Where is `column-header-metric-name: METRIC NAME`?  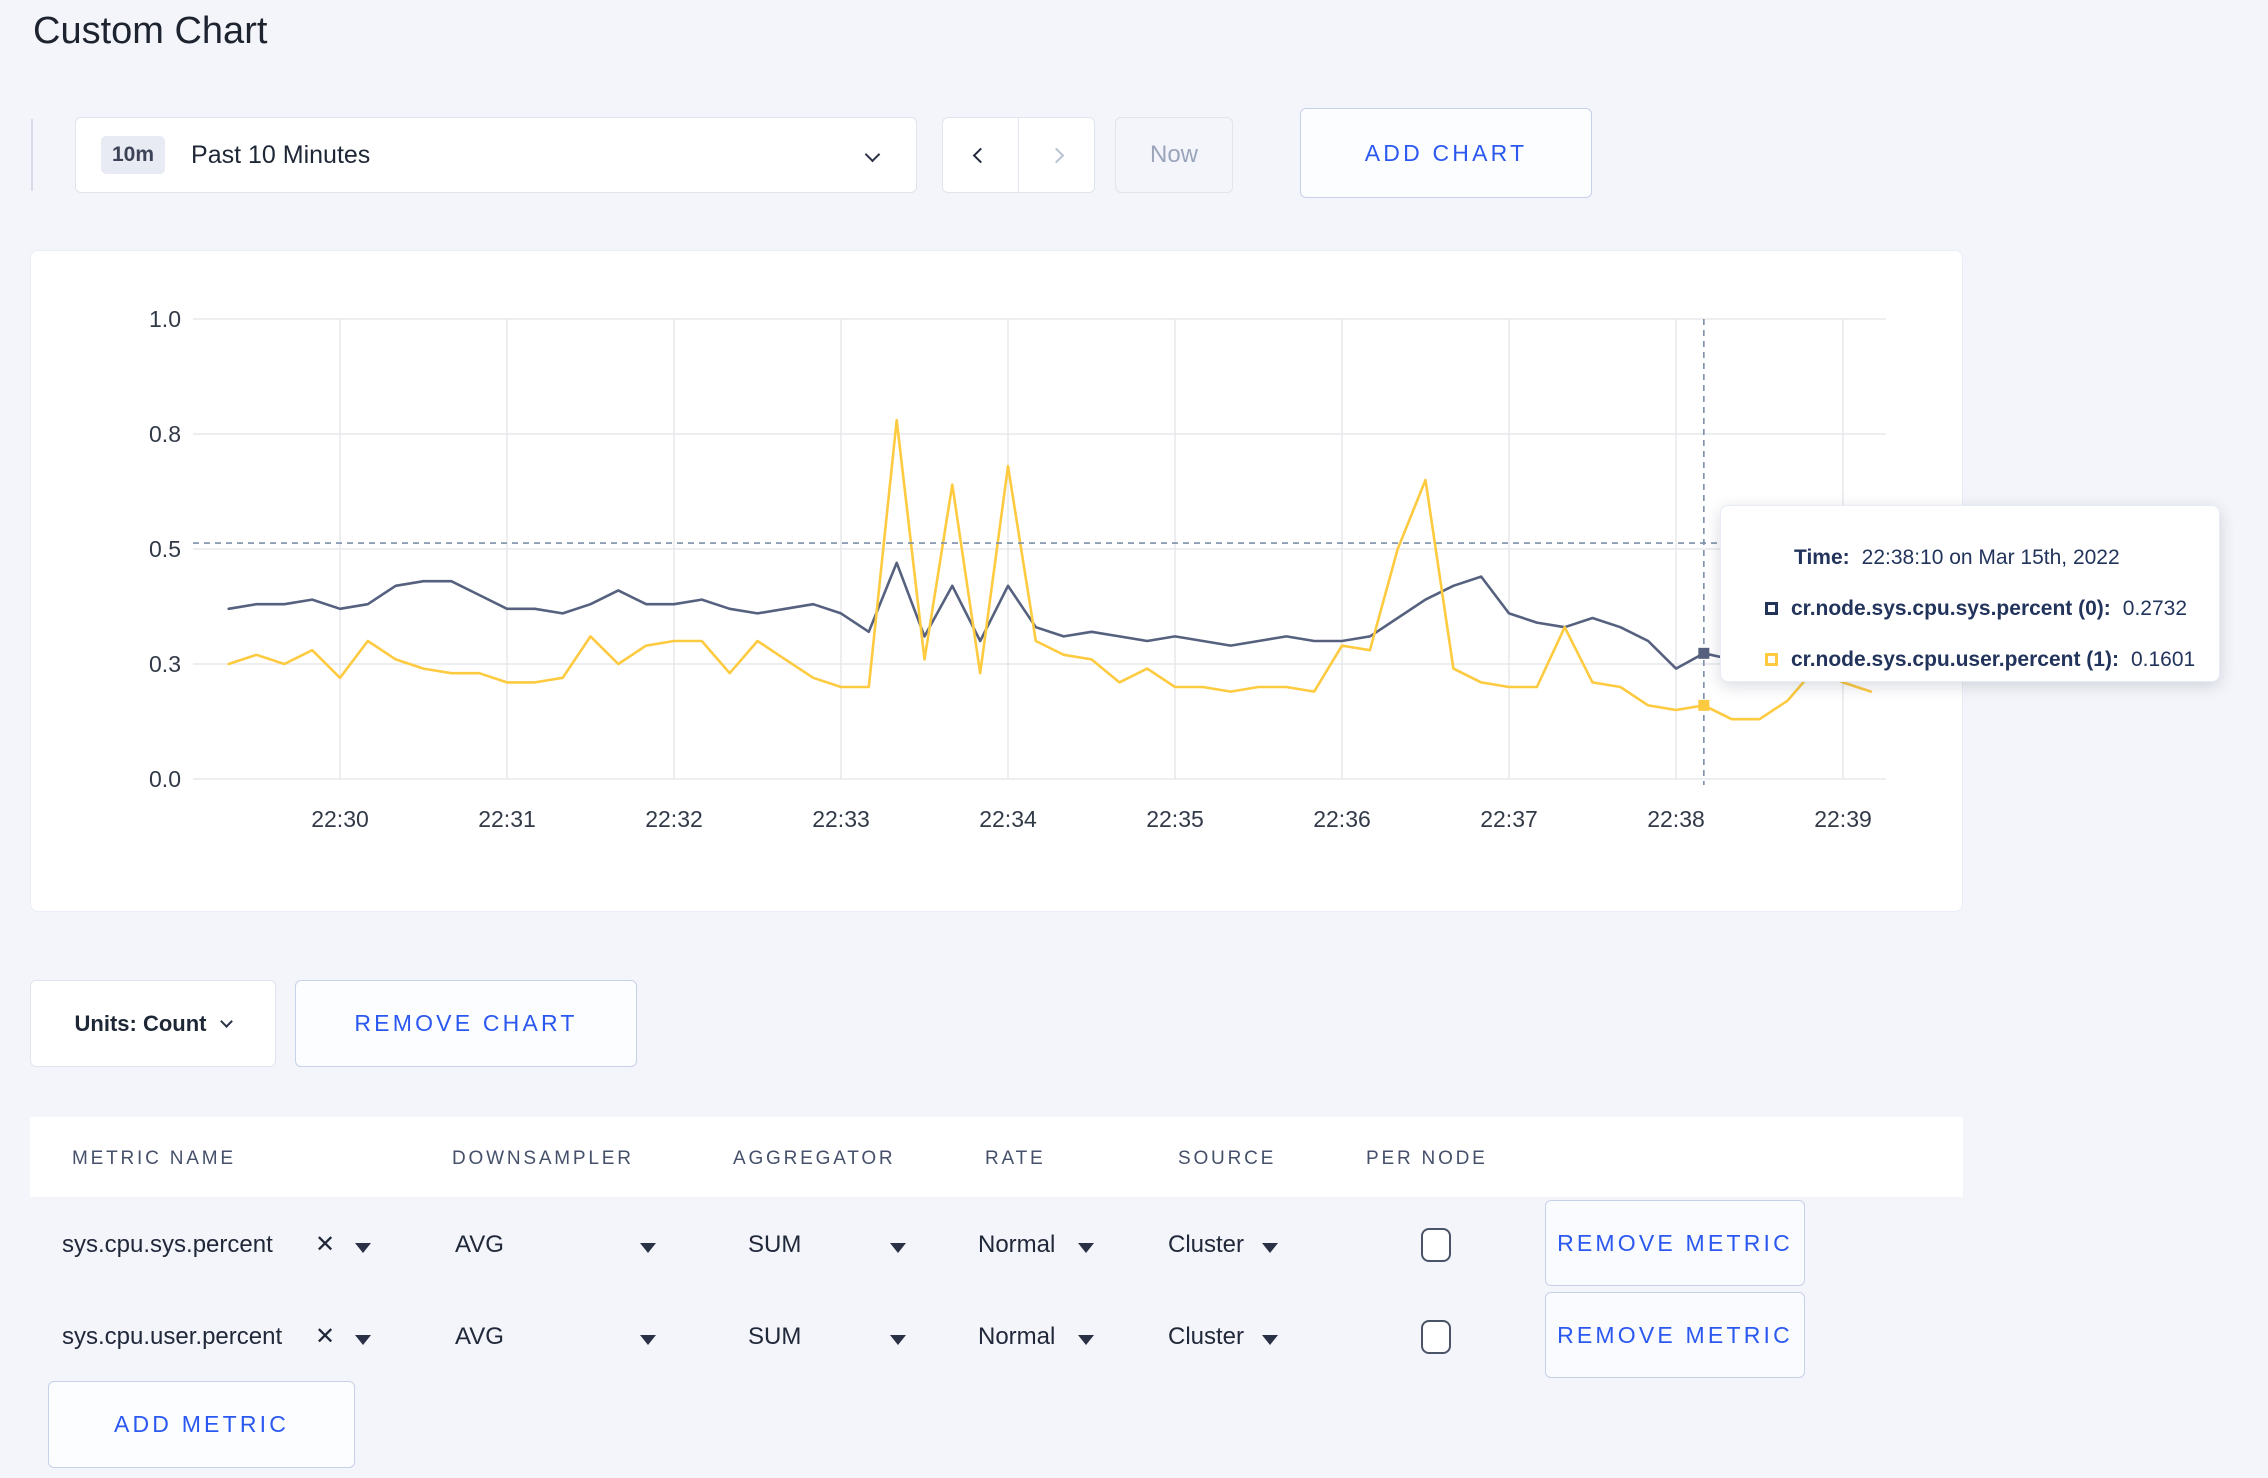
column-header-metric-name: METRIC NAME is located at coordinates (154, 1158).